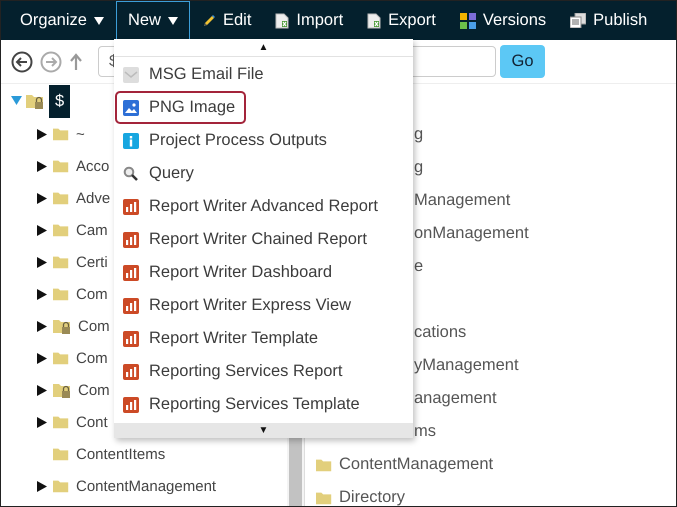 Image resolution: width=677 pixels, height=507 pixels. What do you see at coordinates (295, 472) in the screenshot?
I see `scrollbar-thumb` at bounding box center [295, 472].